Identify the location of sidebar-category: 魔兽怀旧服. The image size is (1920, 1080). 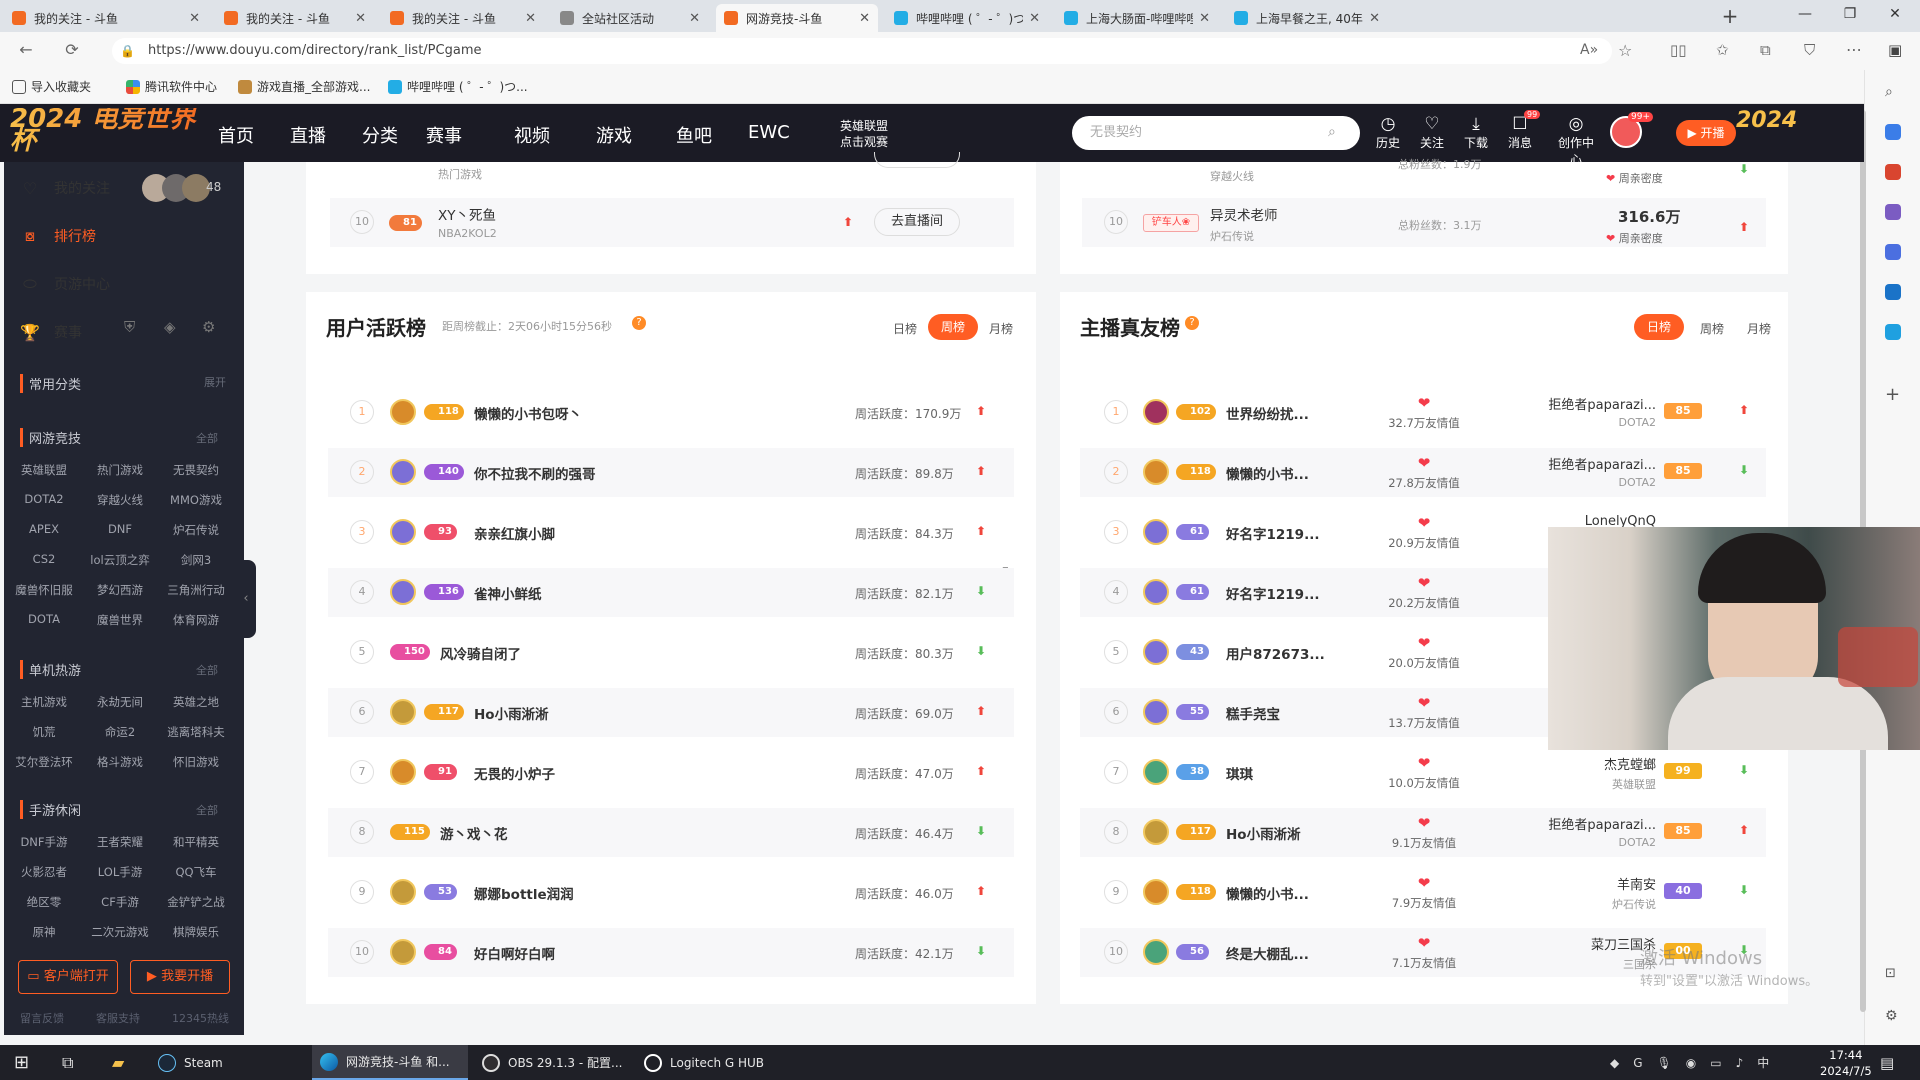
(44, 590).